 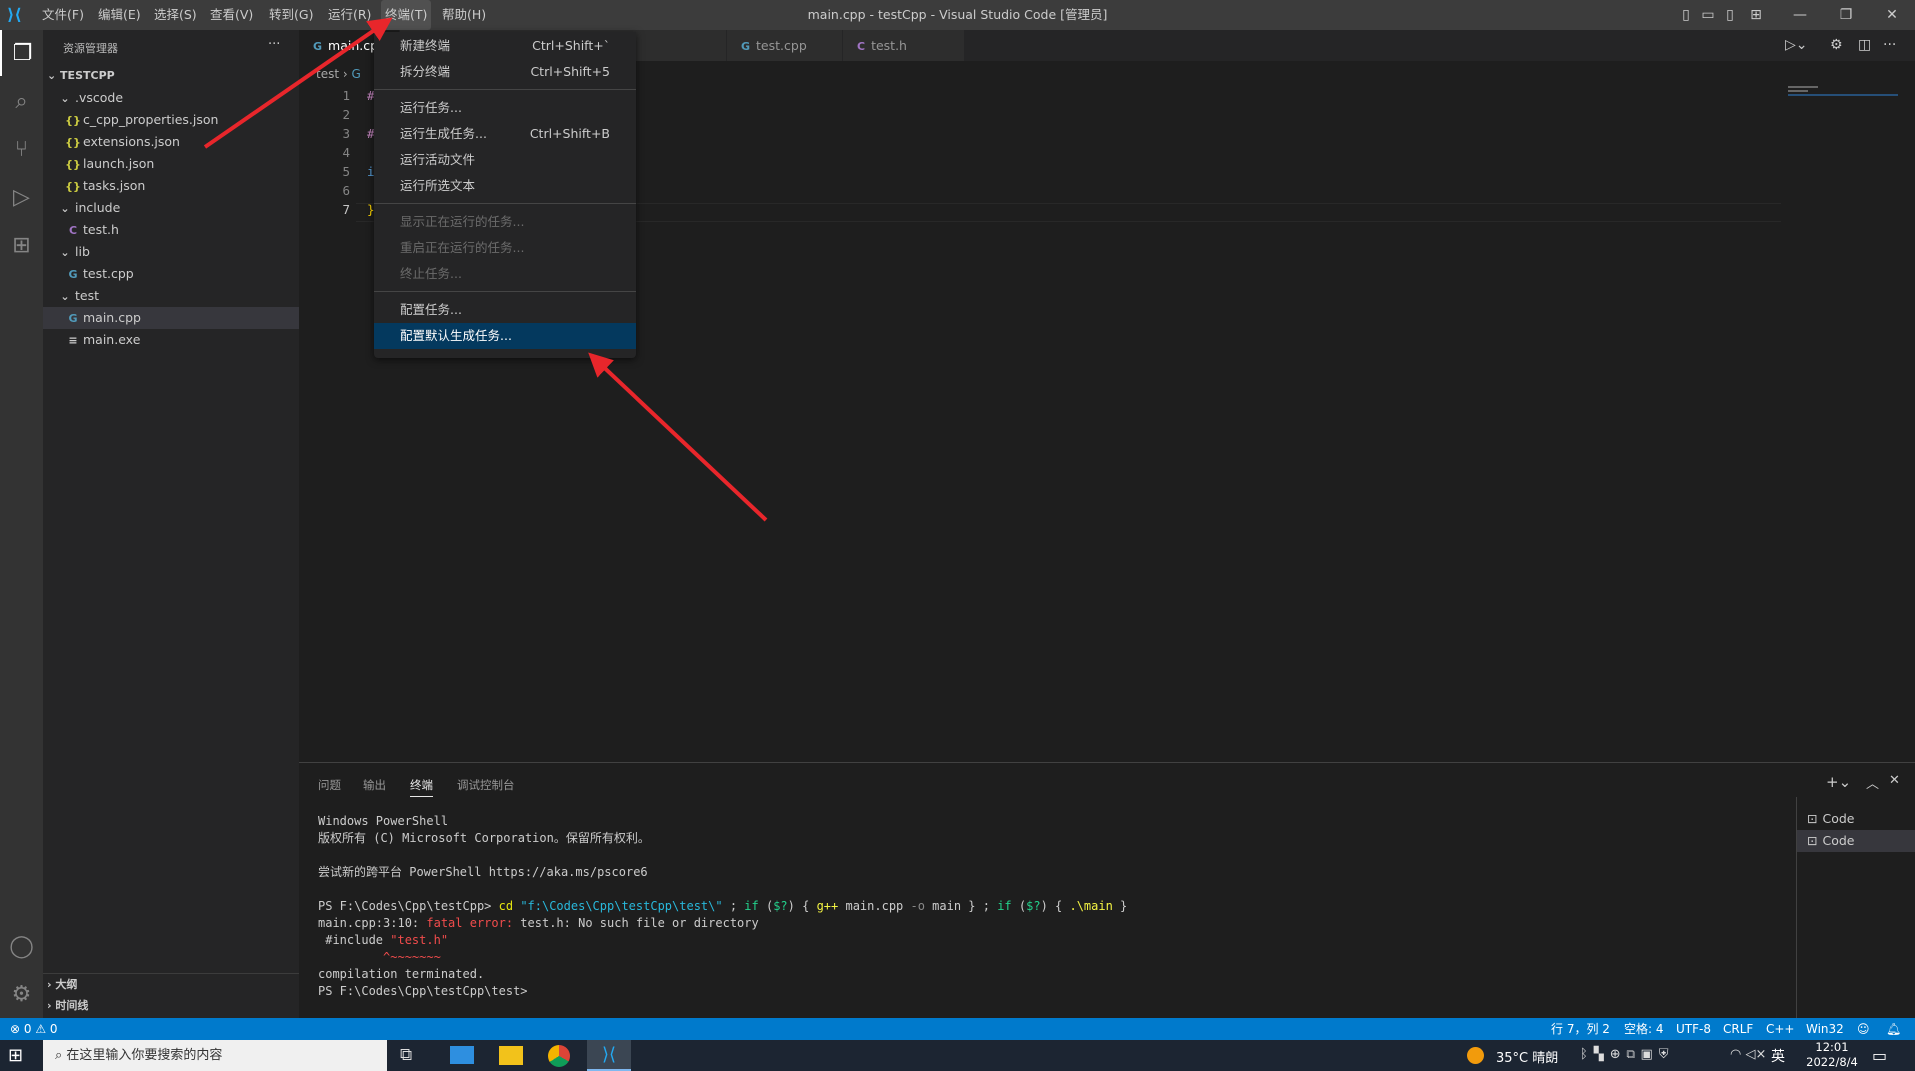 I want to click on tab-label: test.h, so click(x=889, y=45).